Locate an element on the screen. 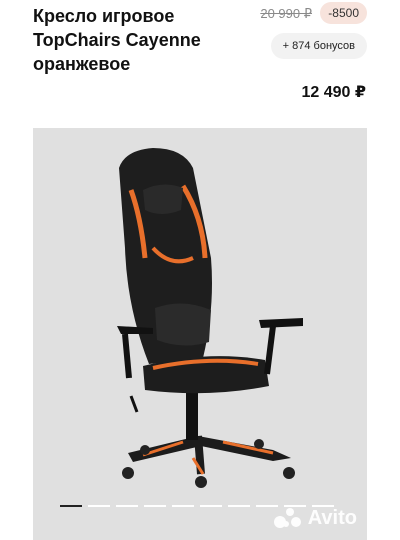  avito-watermark: Avito is located at coordinates (314, 518).